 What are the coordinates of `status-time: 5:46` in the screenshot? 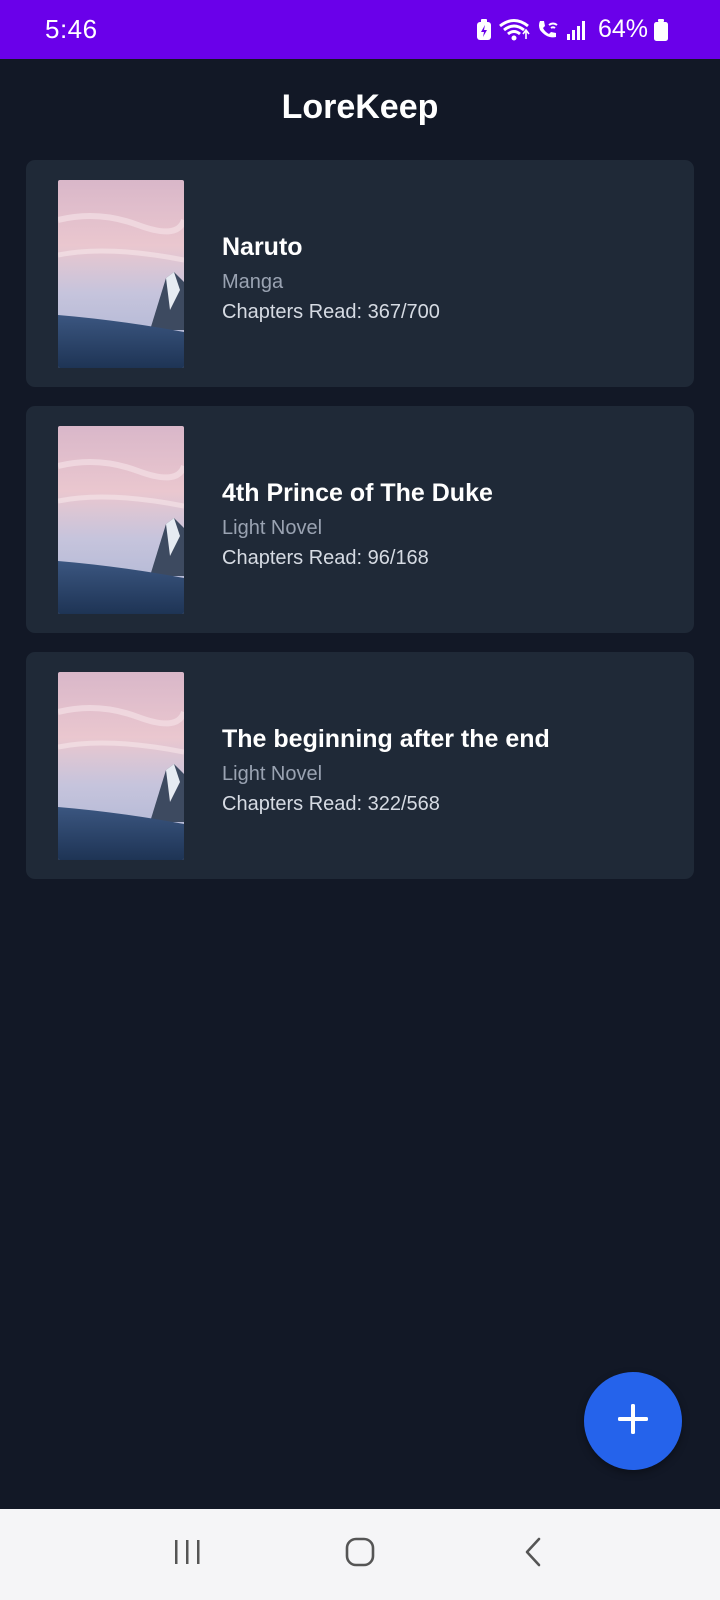 It's located at (71, 29).